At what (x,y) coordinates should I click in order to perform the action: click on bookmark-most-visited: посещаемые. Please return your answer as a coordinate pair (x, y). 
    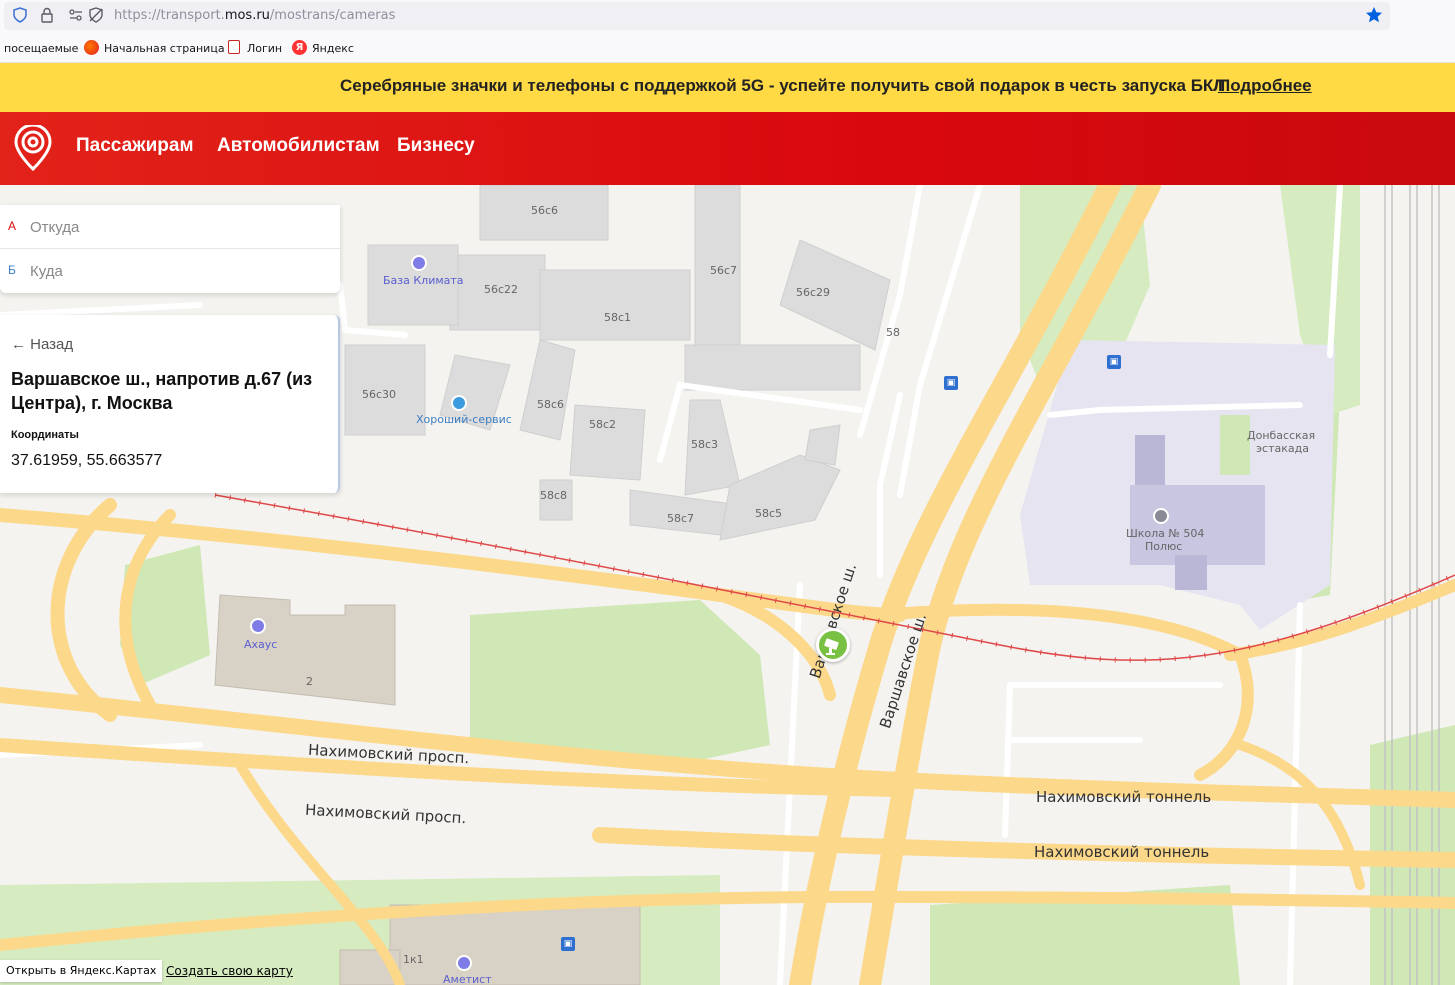
    Looking at the image, I should click on (41, 48).